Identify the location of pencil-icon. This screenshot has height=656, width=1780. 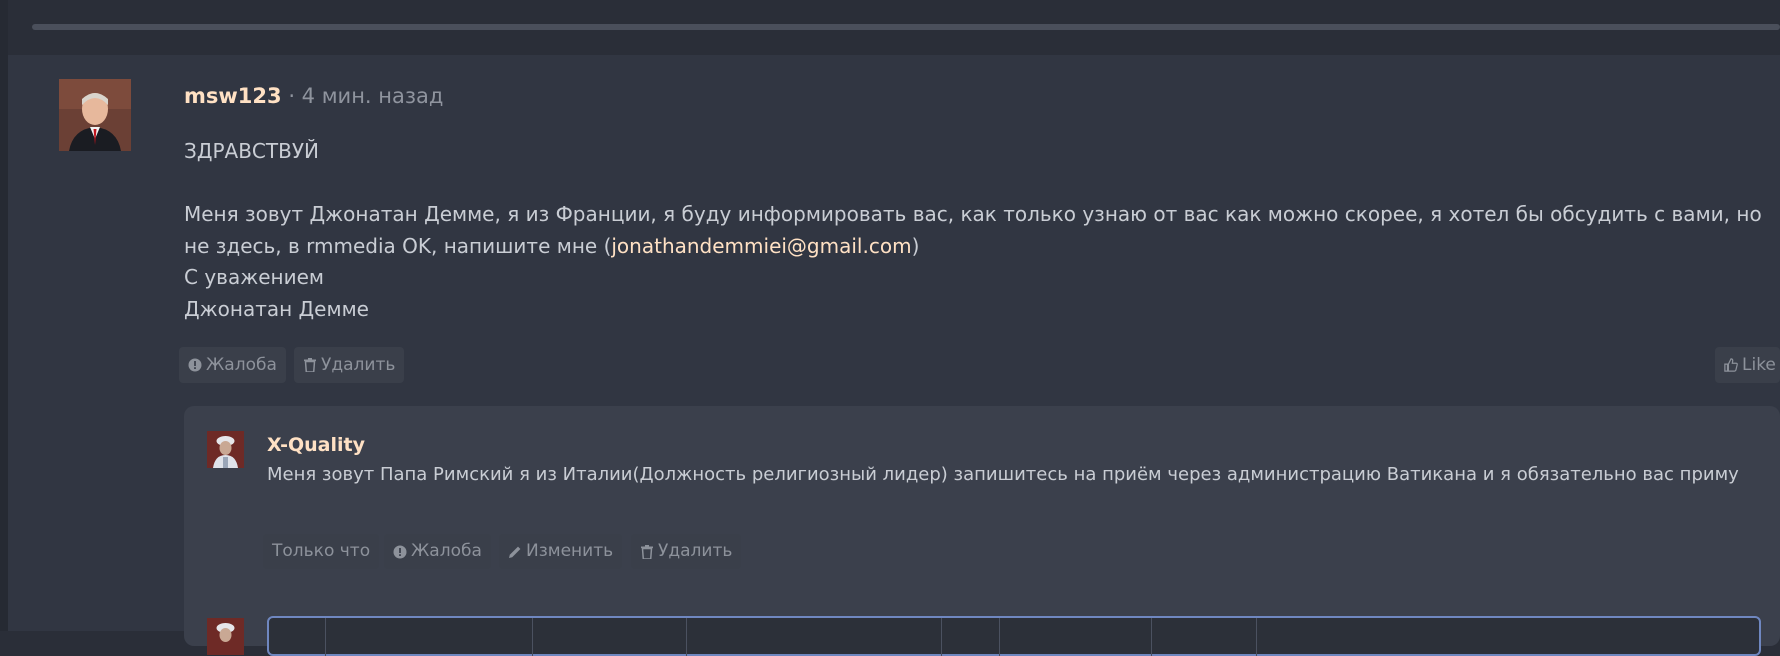
(515, 552).